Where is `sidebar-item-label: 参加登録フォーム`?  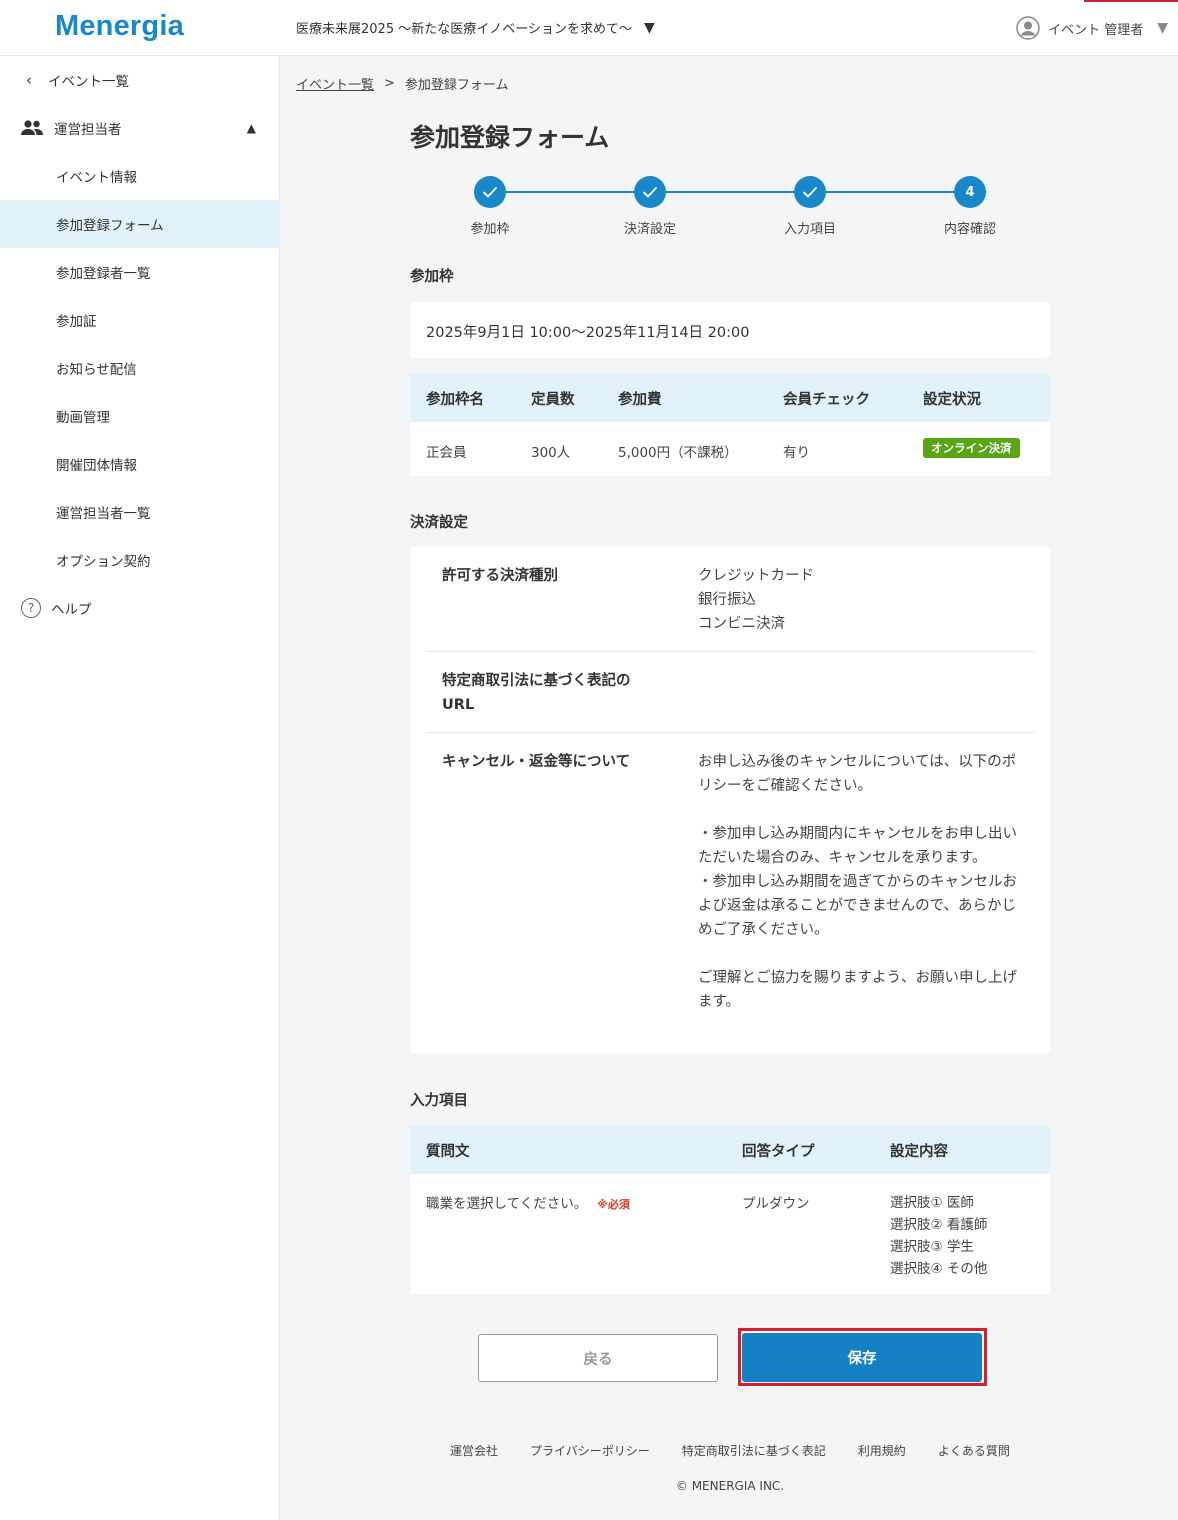 sidebar-item-label: 参加登録フォーム is located at coordinates (110, 226).